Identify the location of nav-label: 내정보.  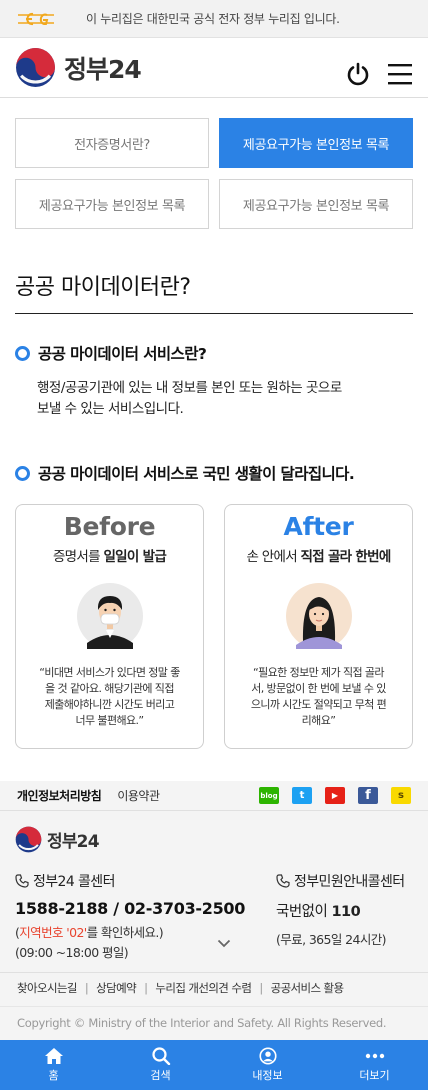
(267, 1075).